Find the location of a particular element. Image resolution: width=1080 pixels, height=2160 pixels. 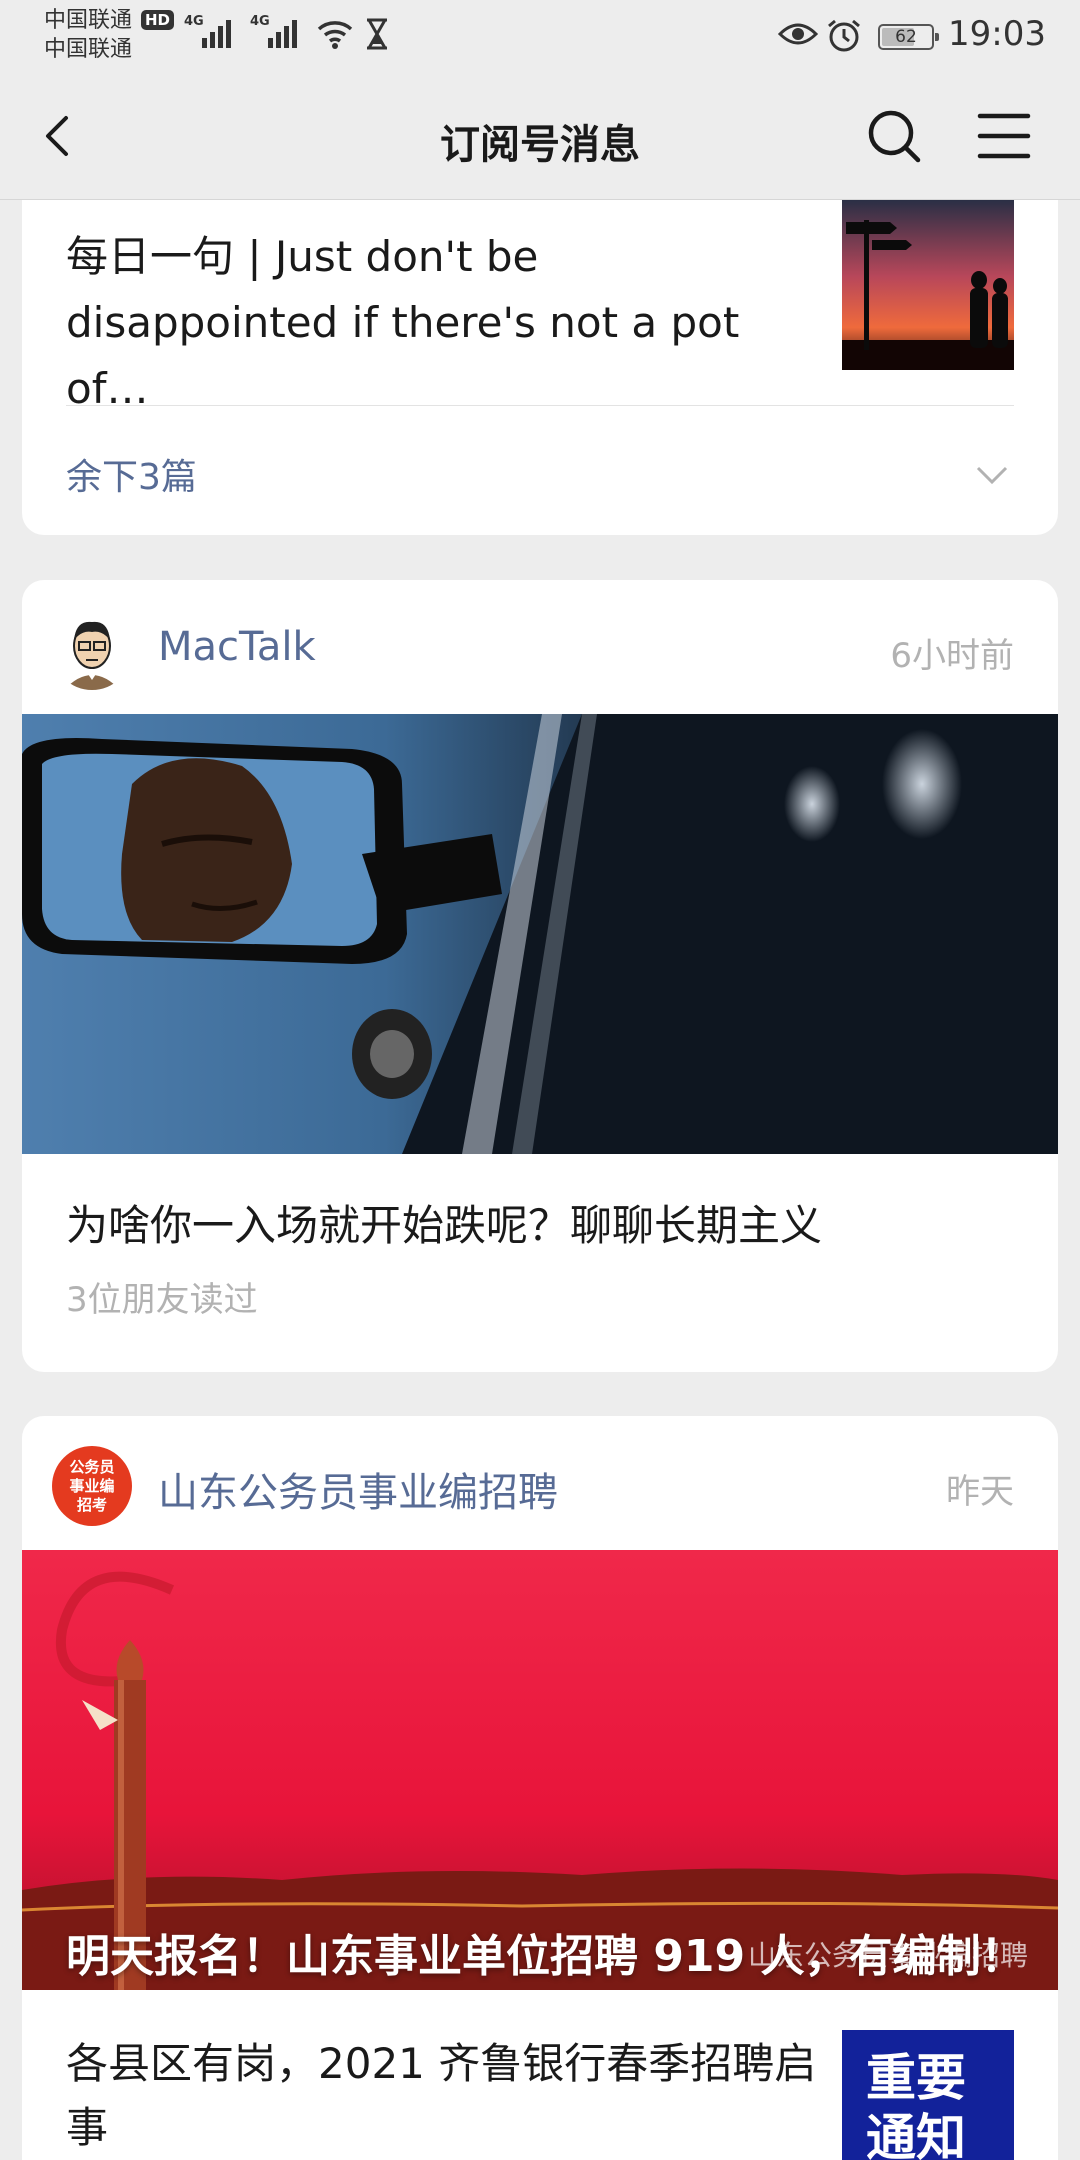

carrier-2: 中国联通 is located at coordinates (88, 49).